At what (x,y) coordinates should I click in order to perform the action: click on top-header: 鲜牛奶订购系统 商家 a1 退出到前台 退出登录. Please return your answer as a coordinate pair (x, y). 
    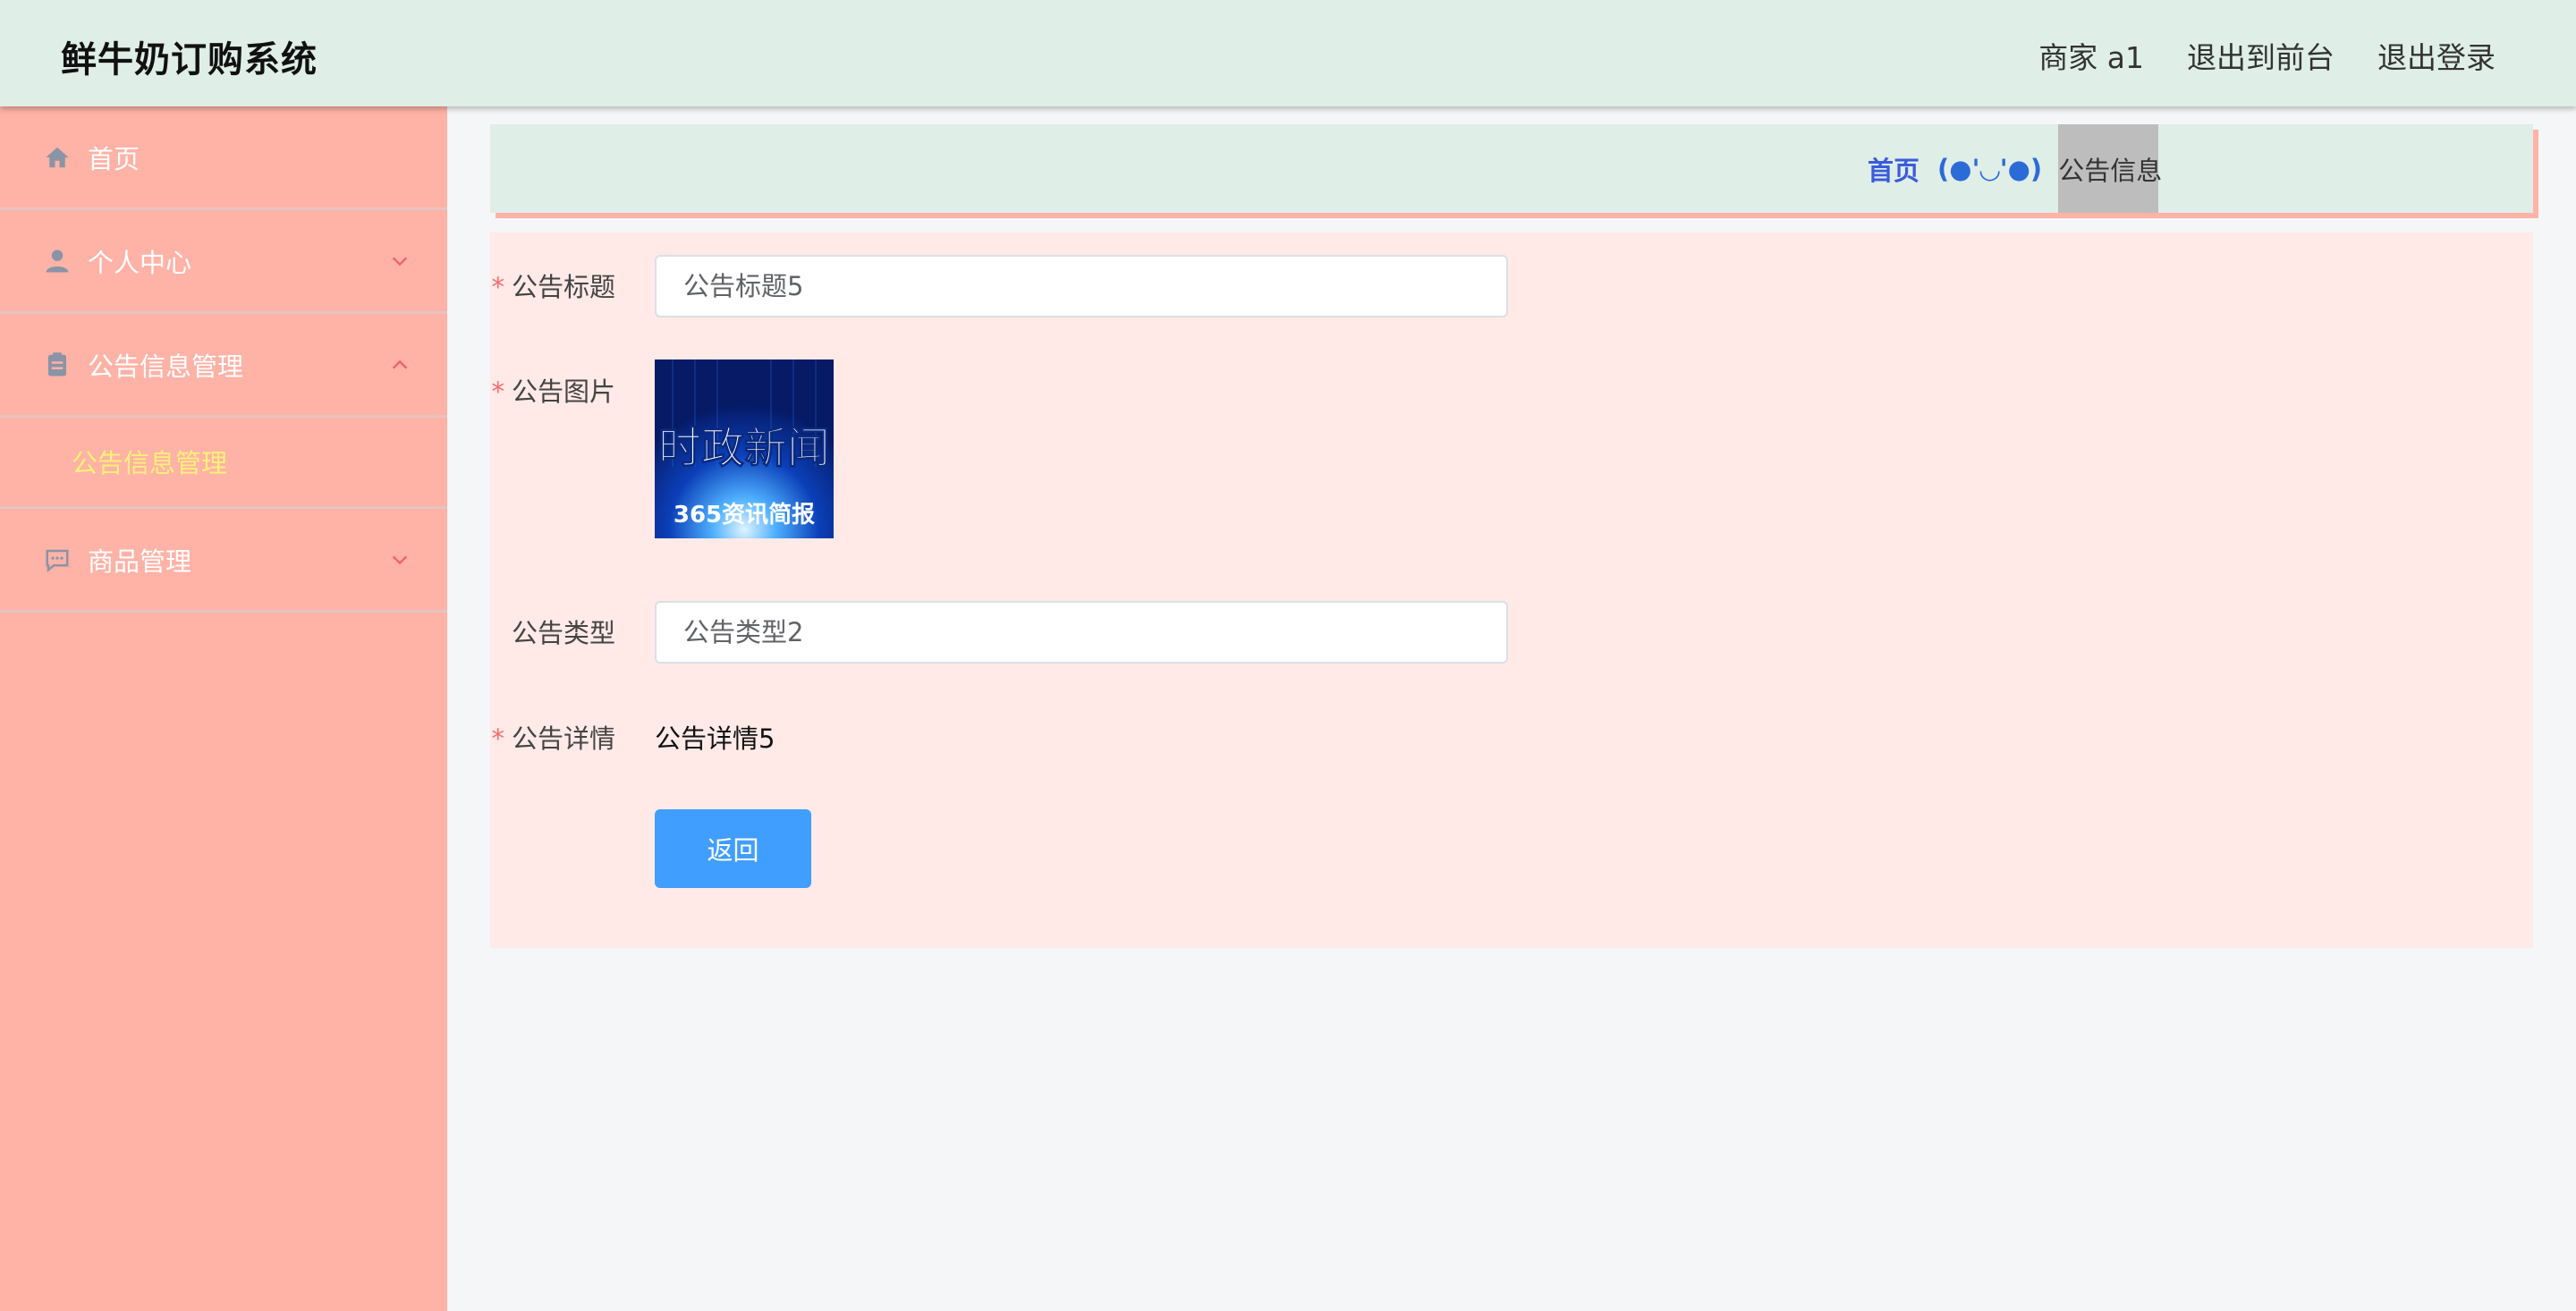
    Looking at the image, I should click on (1288, 53).